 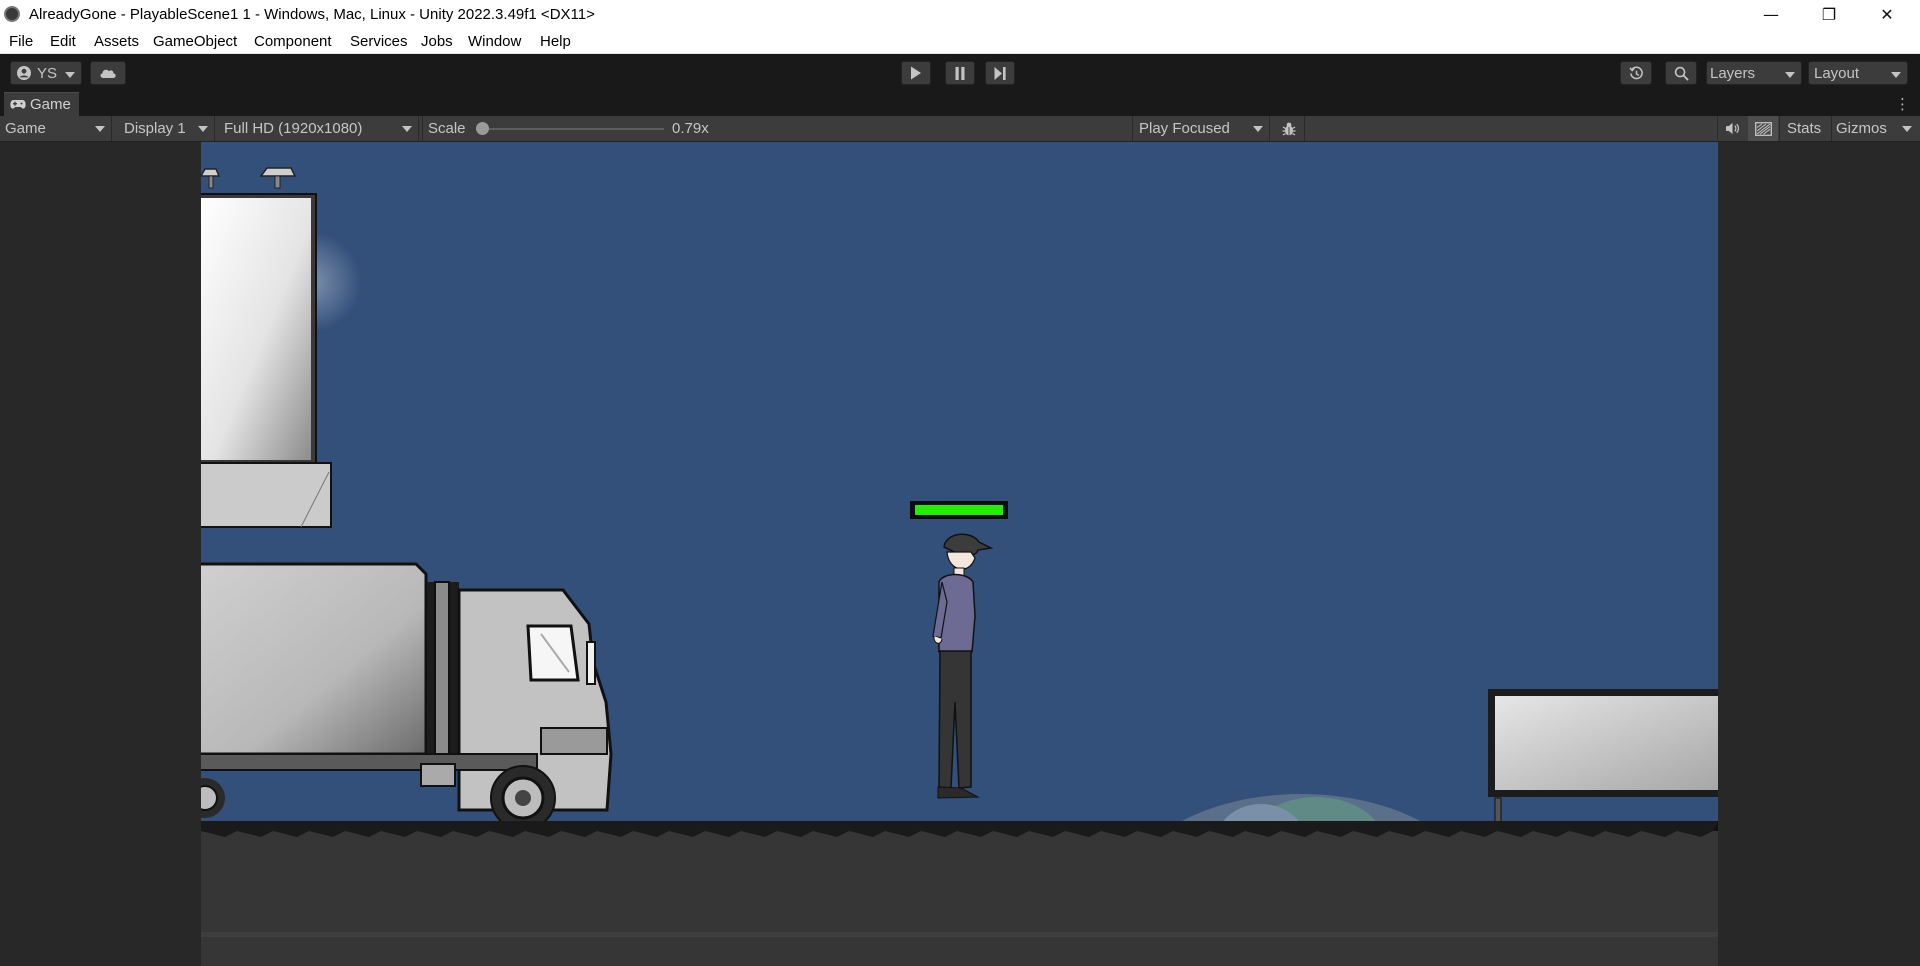 I want to click on more-options-icon: ⋮, so click(x=1902, y=104).